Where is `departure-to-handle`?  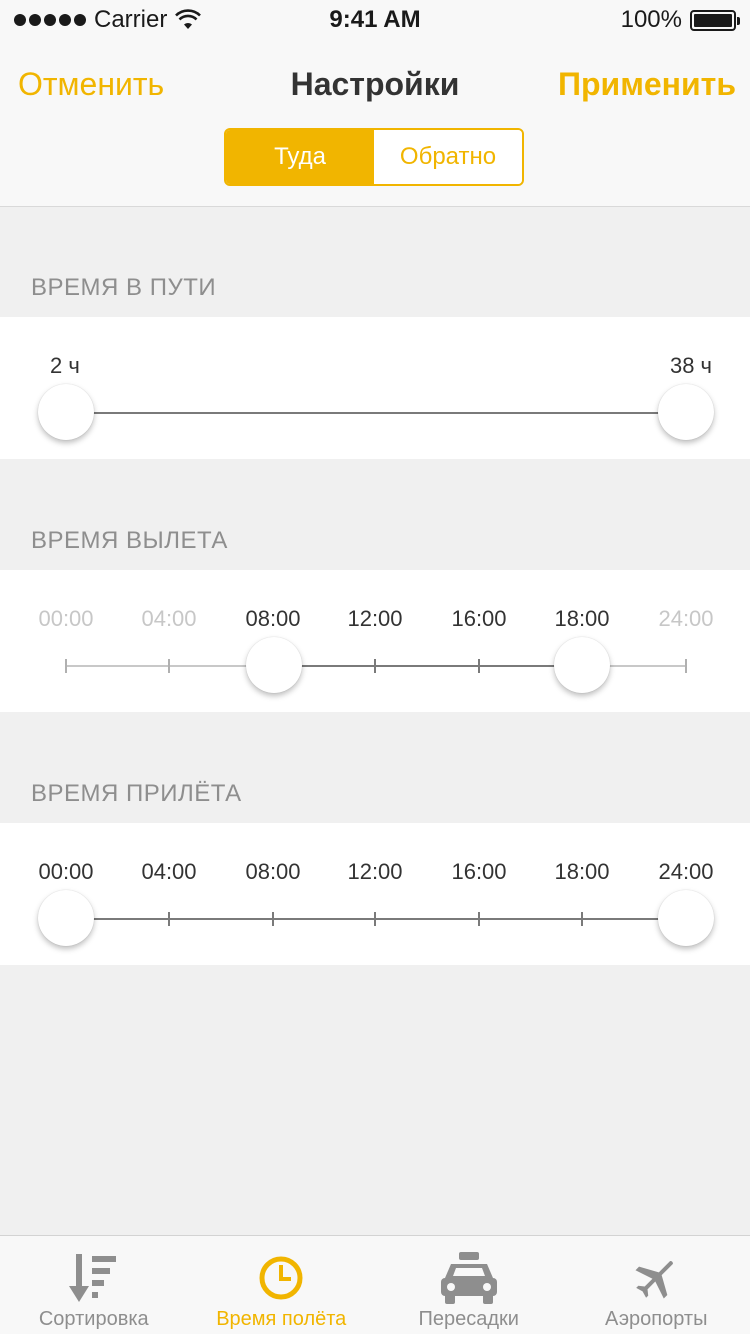
departure-to-handle is located at coordinates (582, 665).